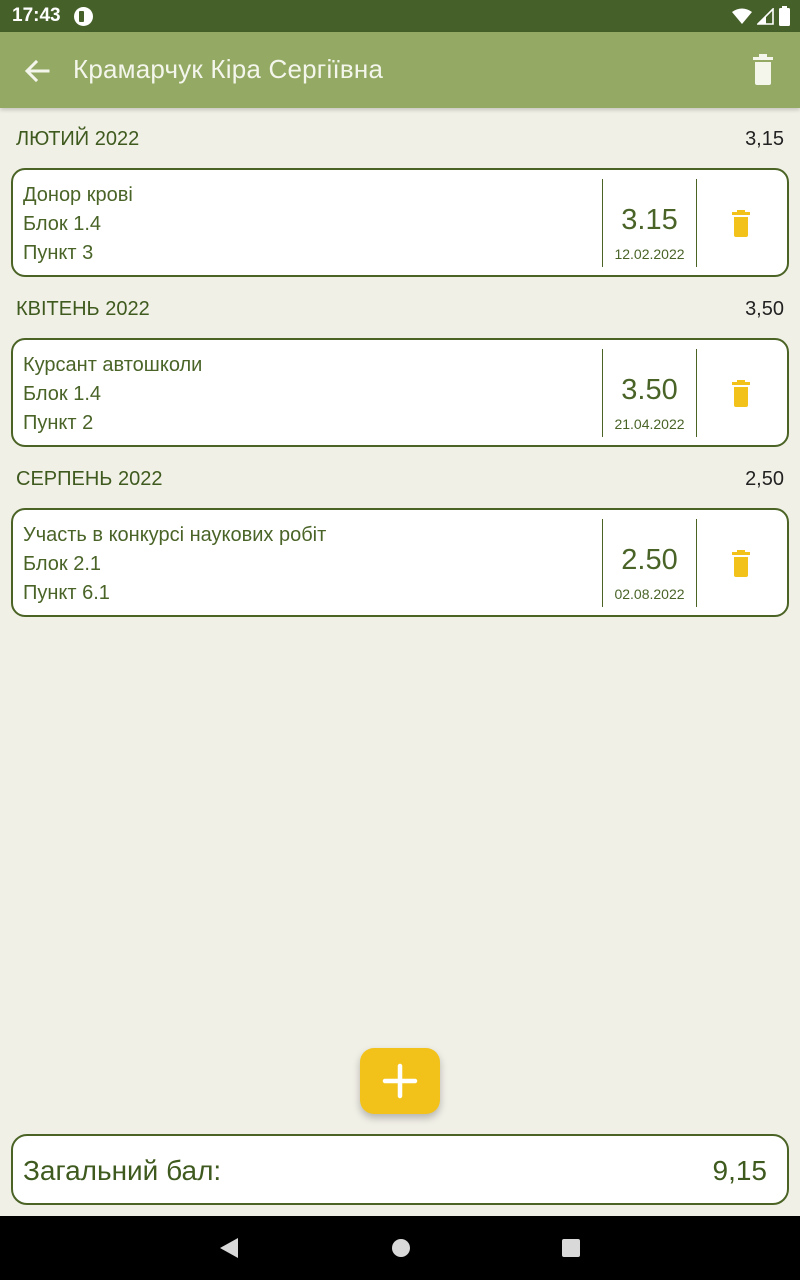  What do you see at coordinates (400, 70) in the screenshot?
I see `app-bar: Крамарчук Кіра Сергіївна` at bounding box center [400, 70].